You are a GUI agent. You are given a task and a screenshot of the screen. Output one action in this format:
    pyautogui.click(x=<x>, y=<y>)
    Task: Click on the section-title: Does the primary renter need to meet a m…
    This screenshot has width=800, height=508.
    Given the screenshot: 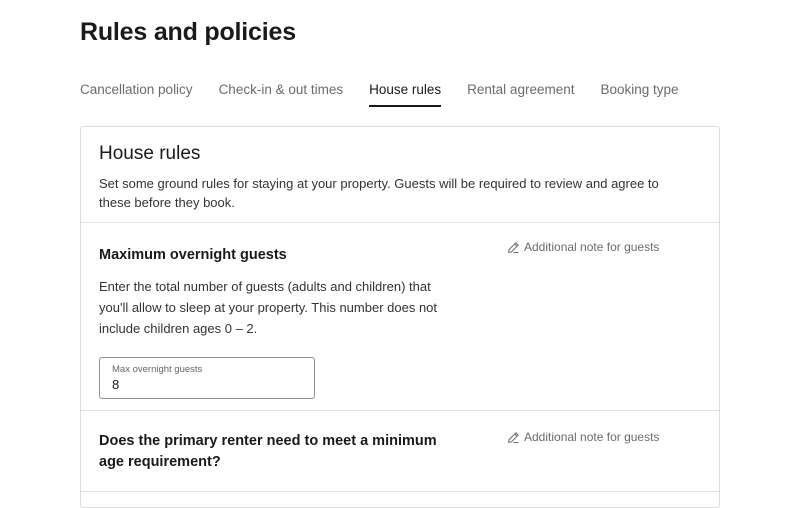 What is the action you would take?
    pyautogui.click(x=268, y=451)
    